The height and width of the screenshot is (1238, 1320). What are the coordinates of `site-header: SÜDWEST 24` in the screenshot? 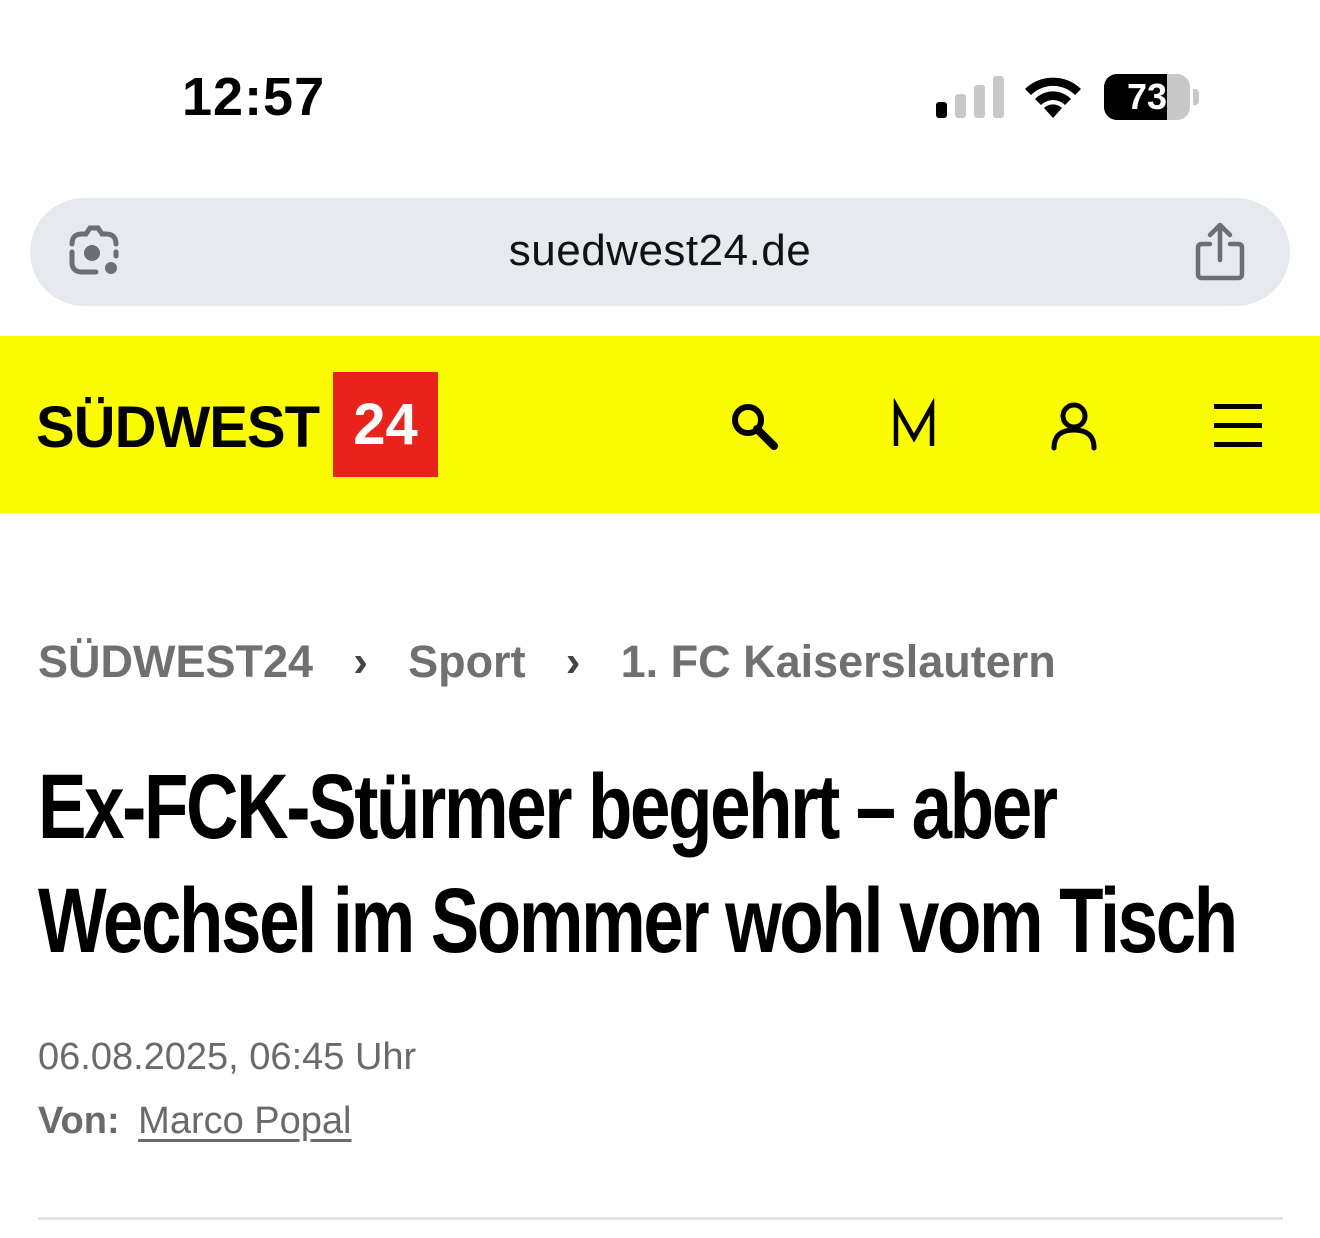 It's located at (660, 424).